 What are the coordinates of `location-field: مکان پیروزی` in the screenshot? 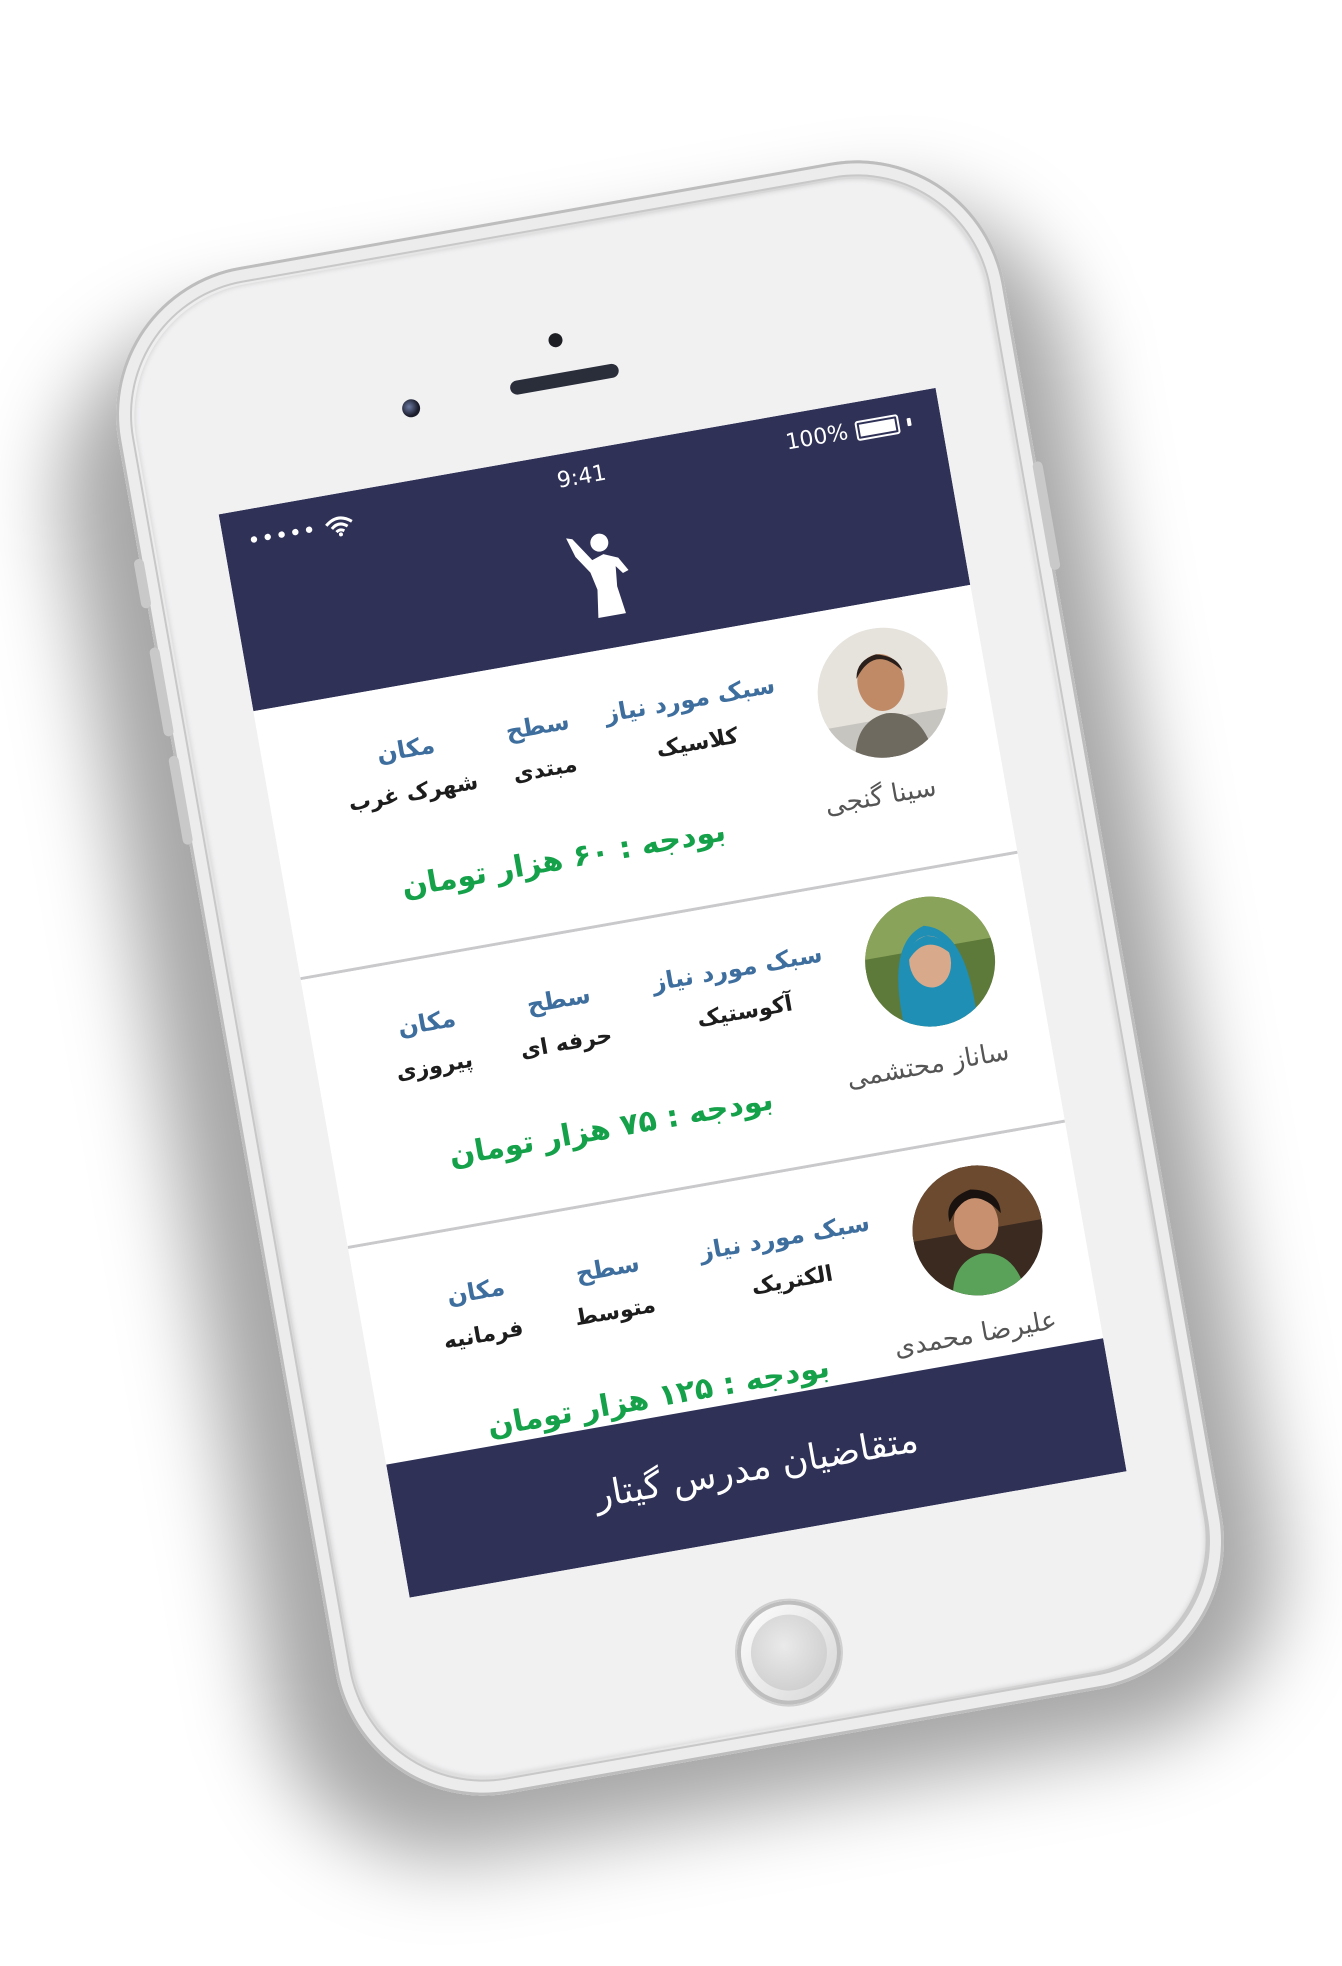 It's located at (430, 1044).